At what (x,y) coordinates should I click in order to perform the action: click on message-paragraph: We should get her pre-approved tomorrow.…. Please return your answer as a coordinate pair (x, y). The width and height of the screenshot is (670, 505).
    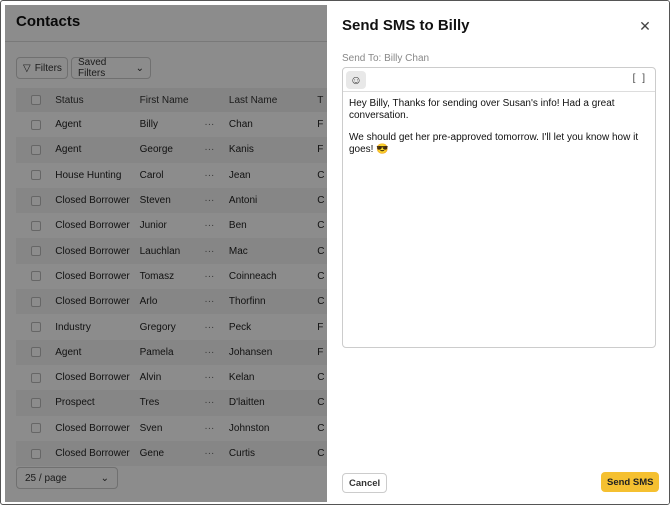
    Looking at the image, I should click on (494, 143).